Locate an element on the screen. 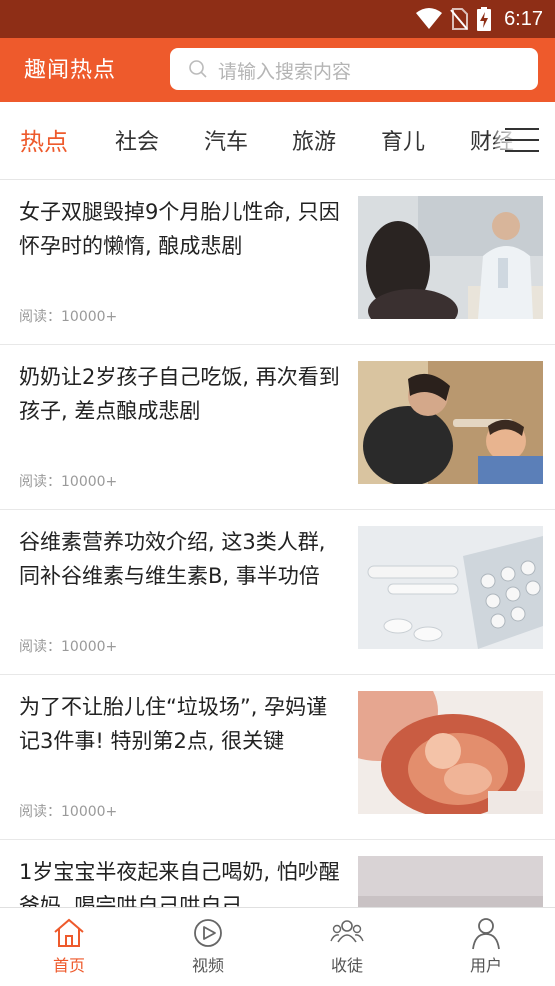  wifi-icon is located at coordinates (429, 18).